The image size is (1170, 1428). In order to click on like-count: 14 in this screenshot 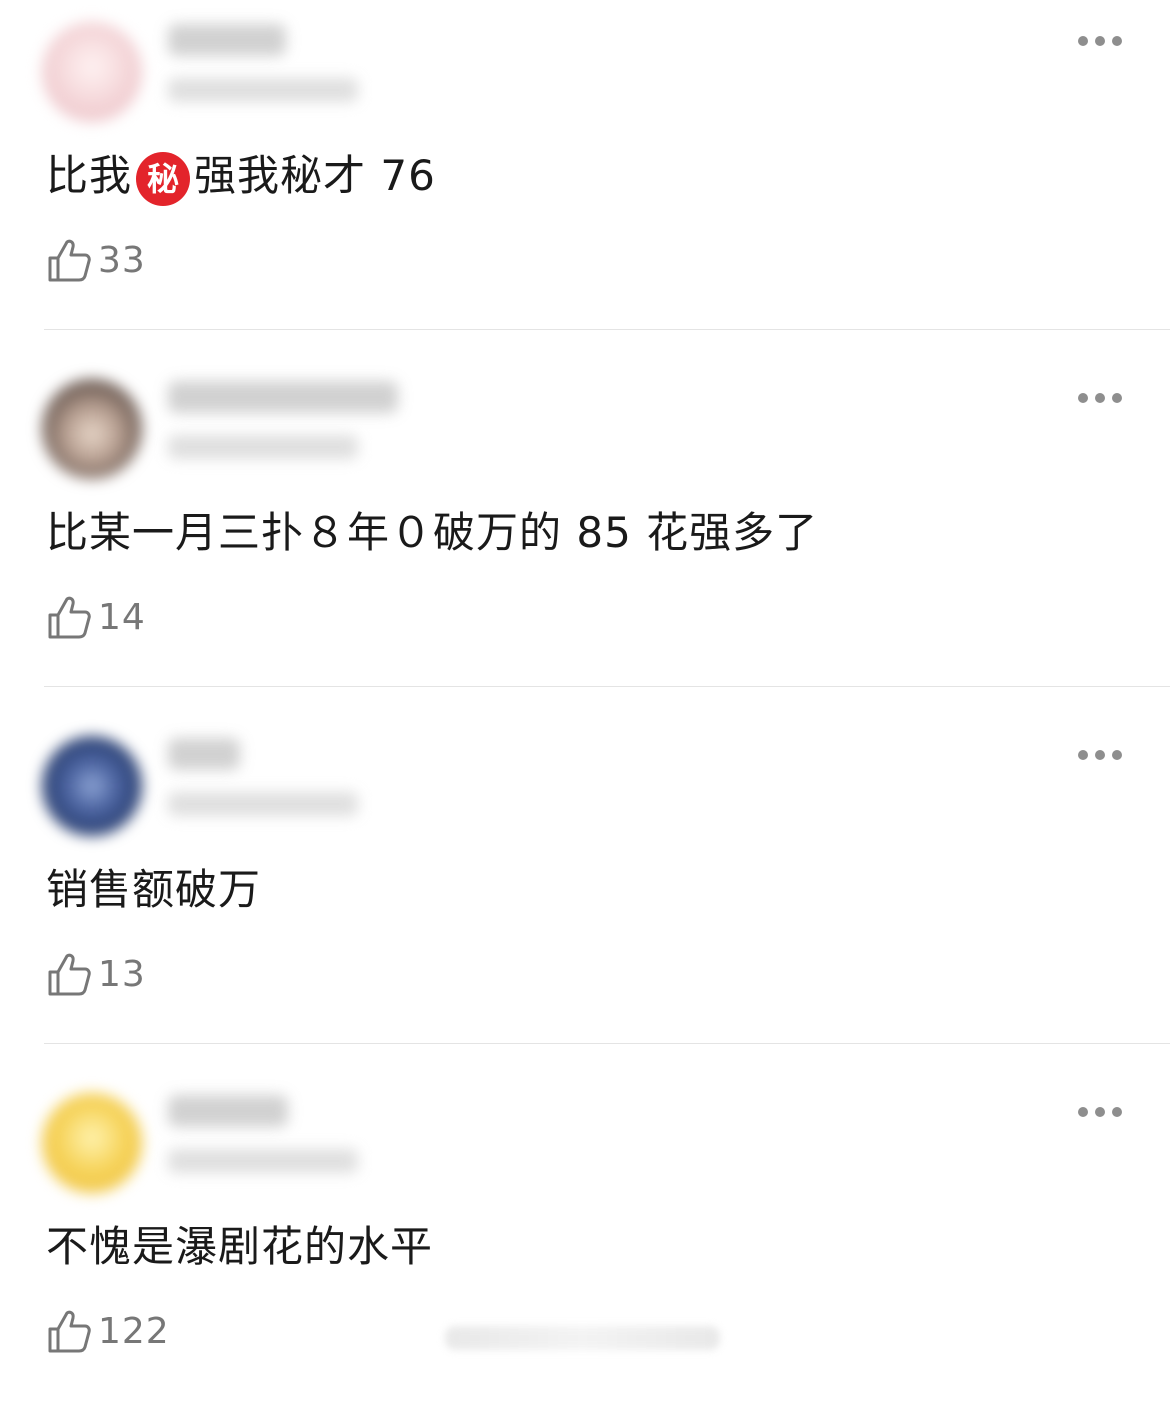, I will do `click(122, 617)`.